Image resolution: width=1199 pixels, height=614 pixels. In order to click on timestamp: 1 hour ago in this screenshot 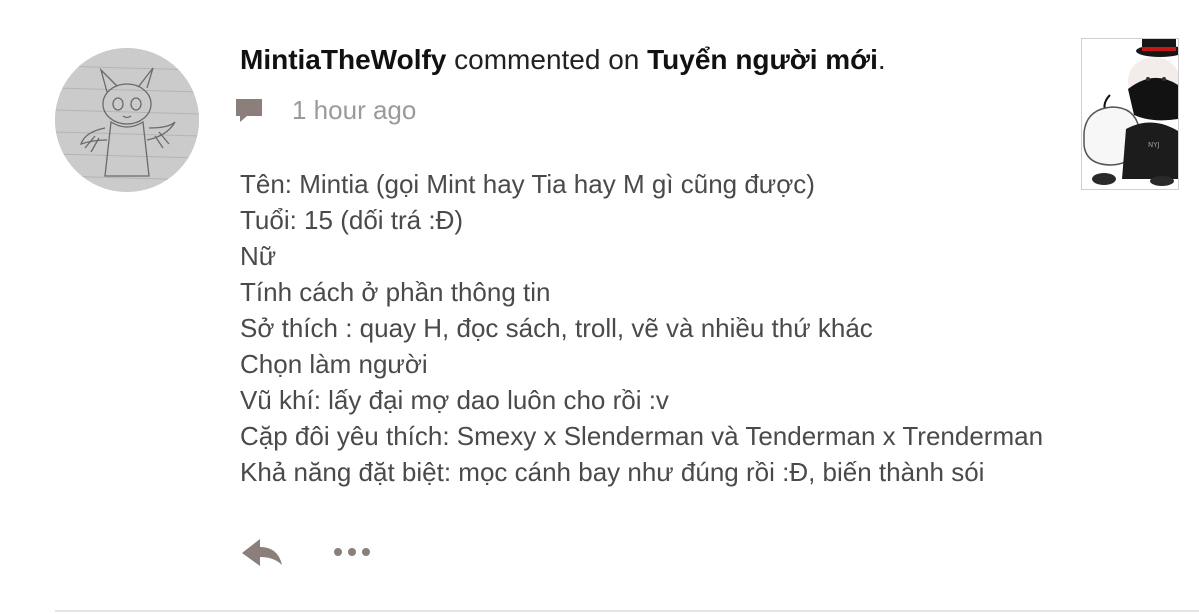, I will do `click(354, 109)`.